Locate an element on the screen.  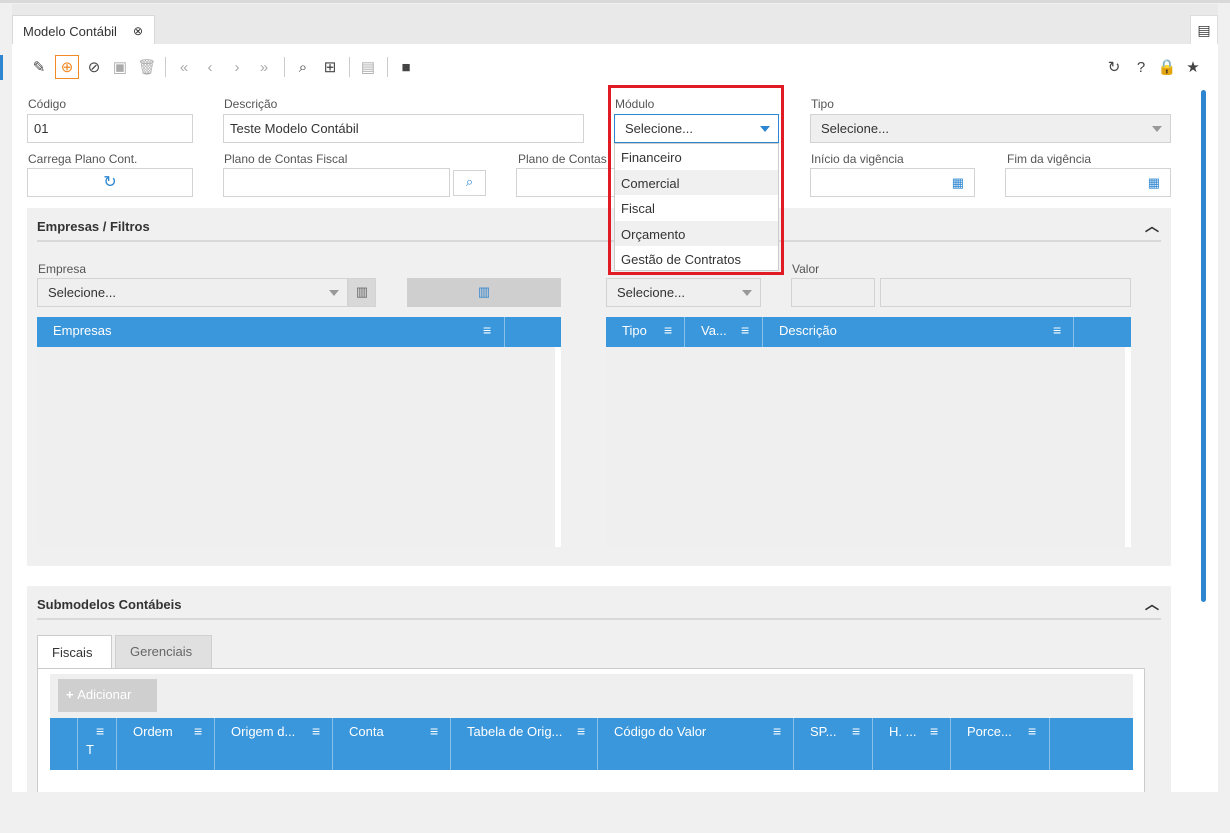
save-icon: ▣ is located at coordinates (120, 67).